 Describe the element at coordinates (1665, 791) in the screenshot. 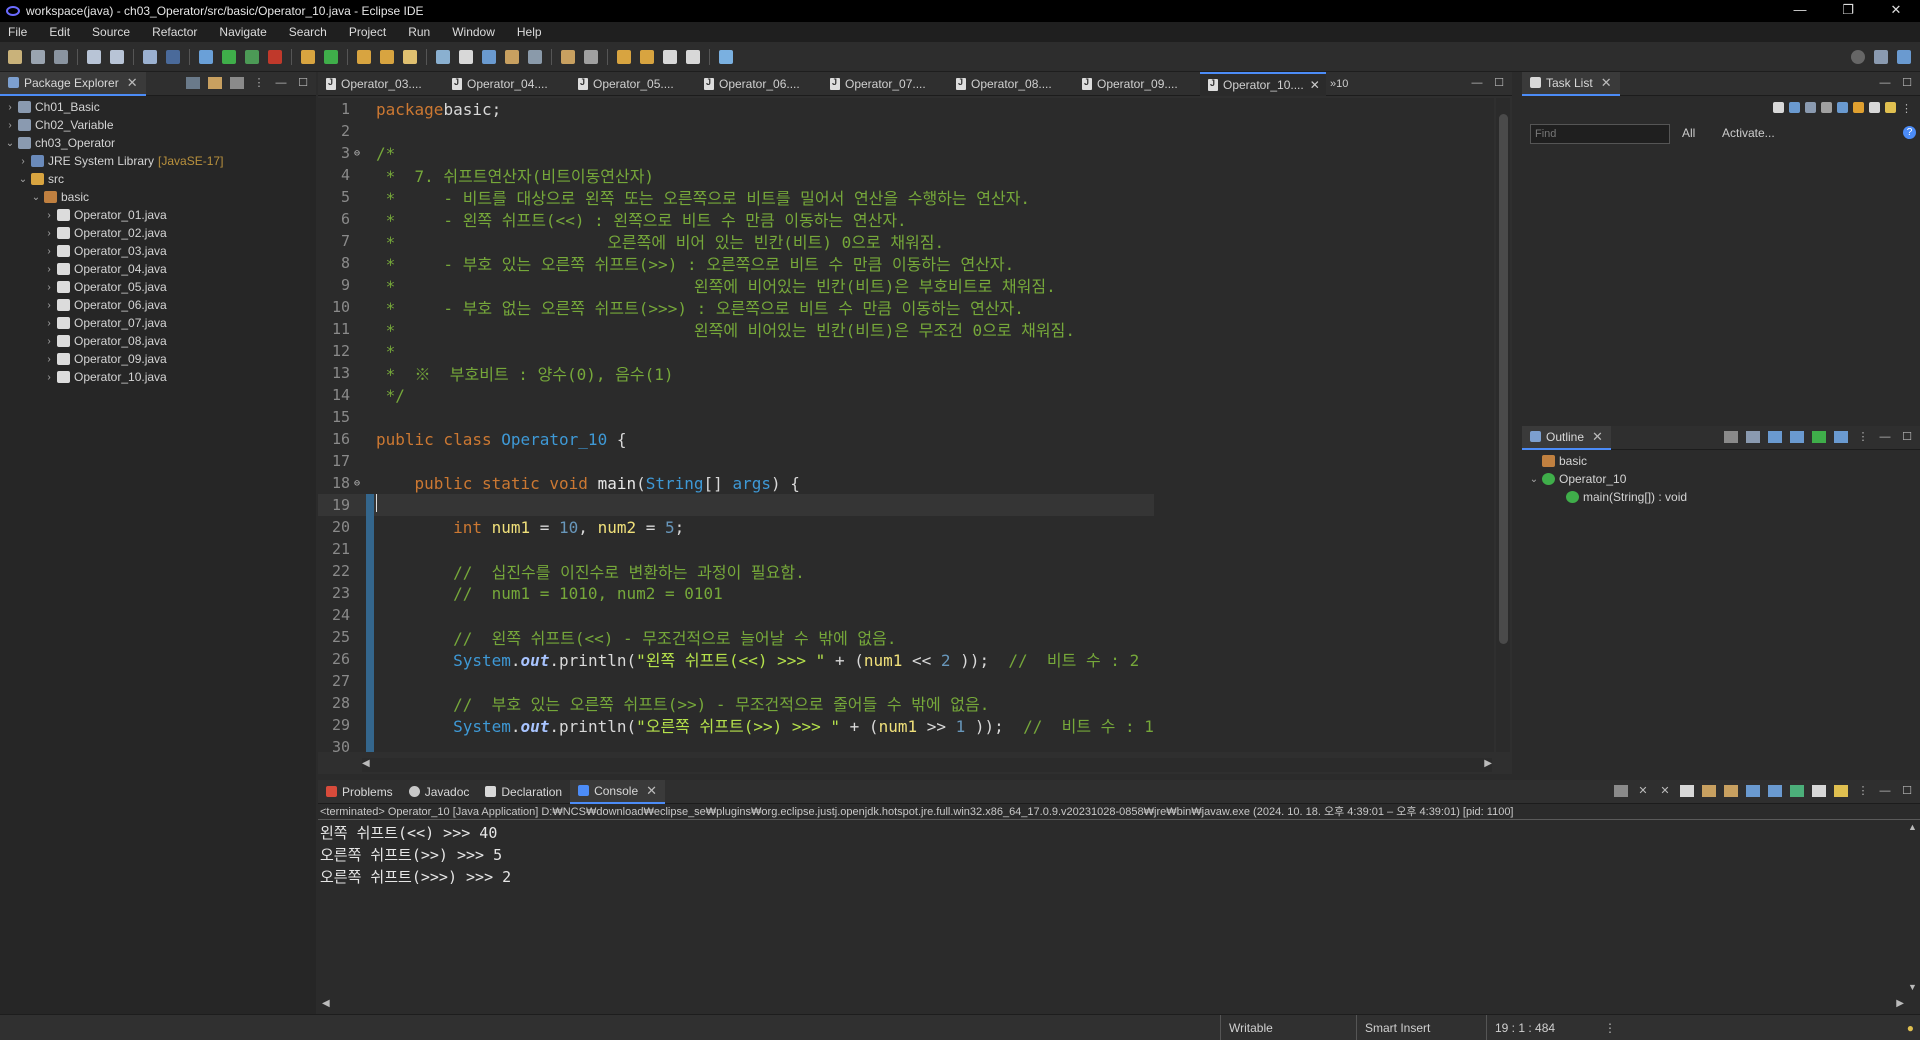

I see `remove-all-terminated-icon: ✕` at that location.